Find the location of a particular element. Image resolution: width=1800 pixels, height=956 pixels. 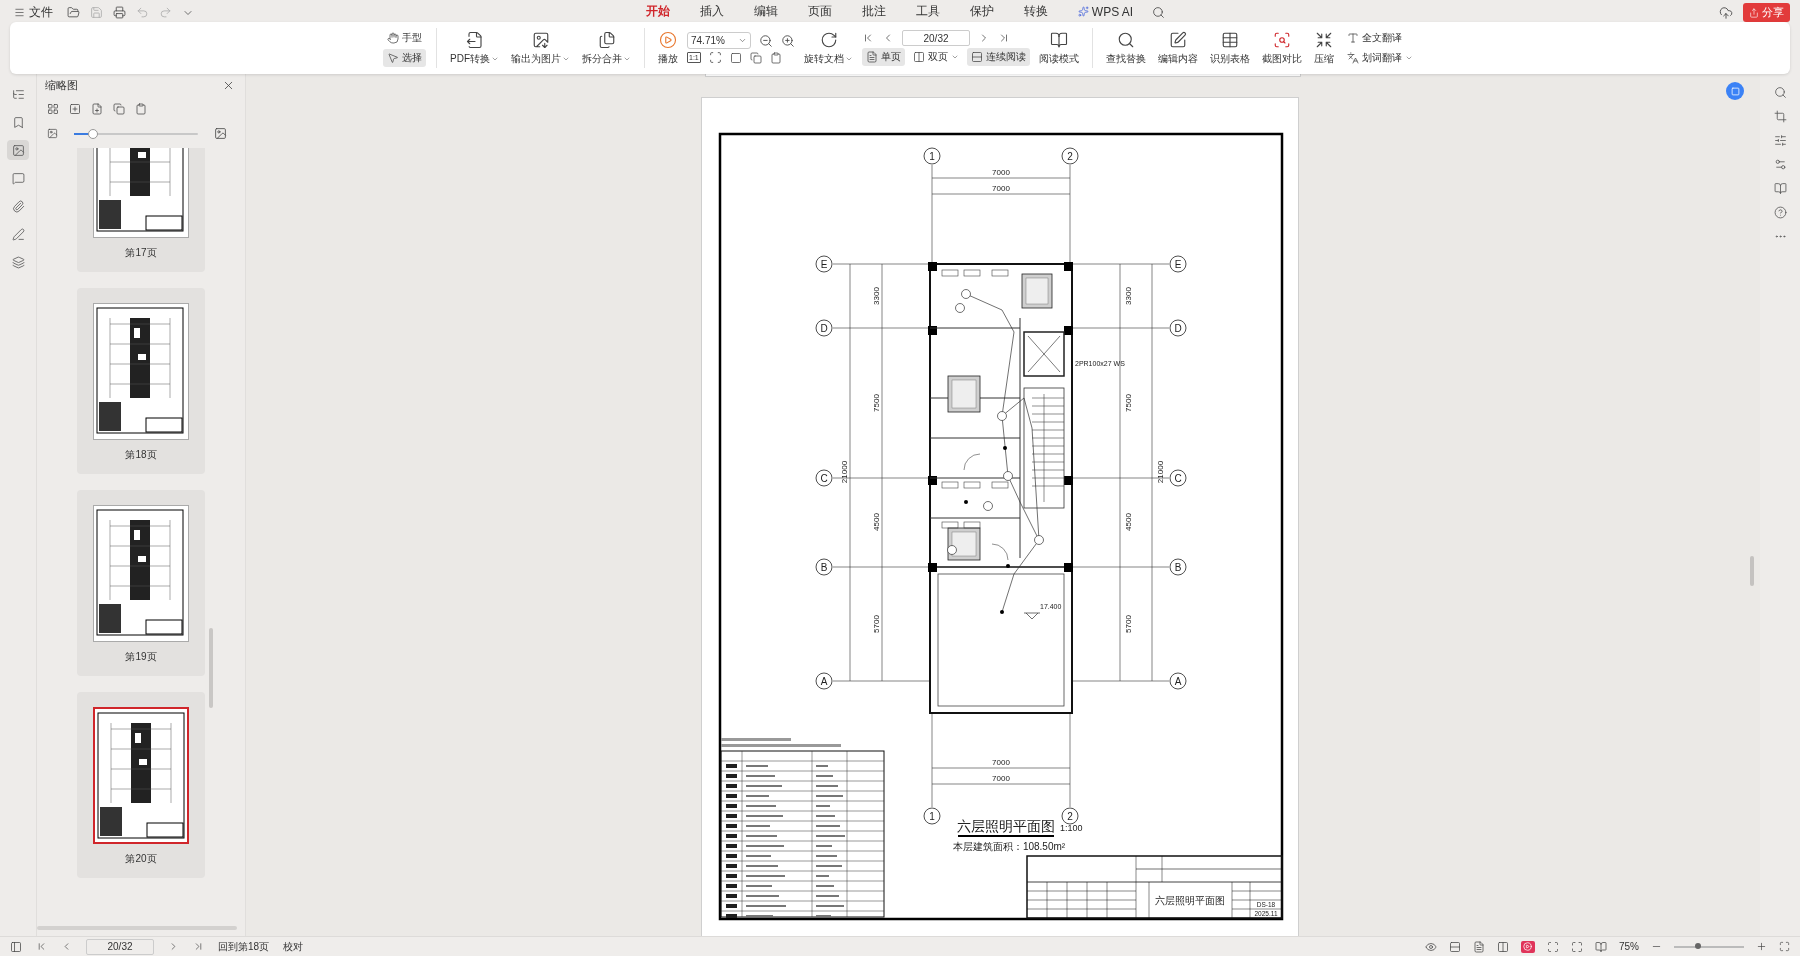

sliders-icon is located at coordinates (1780, 140).